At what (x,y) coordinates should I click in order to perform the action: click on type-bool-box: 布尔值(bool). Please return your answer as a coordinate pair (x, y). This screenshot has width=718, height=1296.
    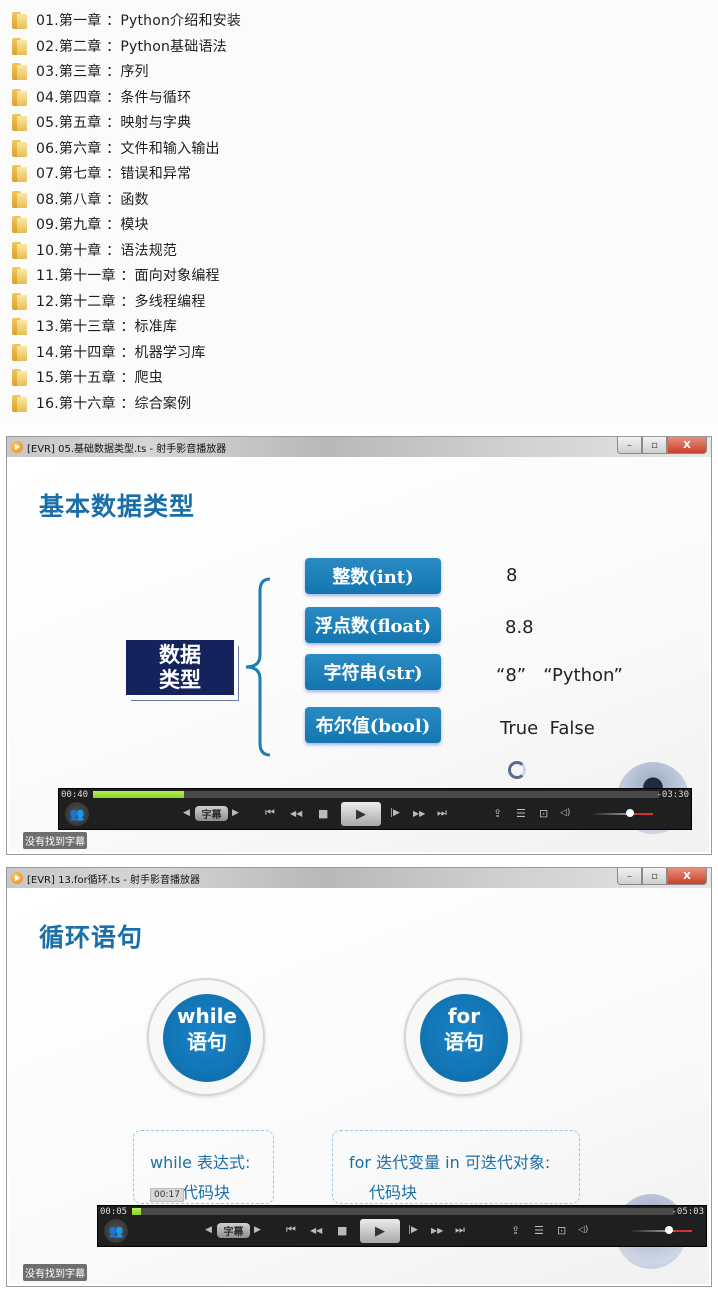
    Looking at the image, I should click on (373, 725).